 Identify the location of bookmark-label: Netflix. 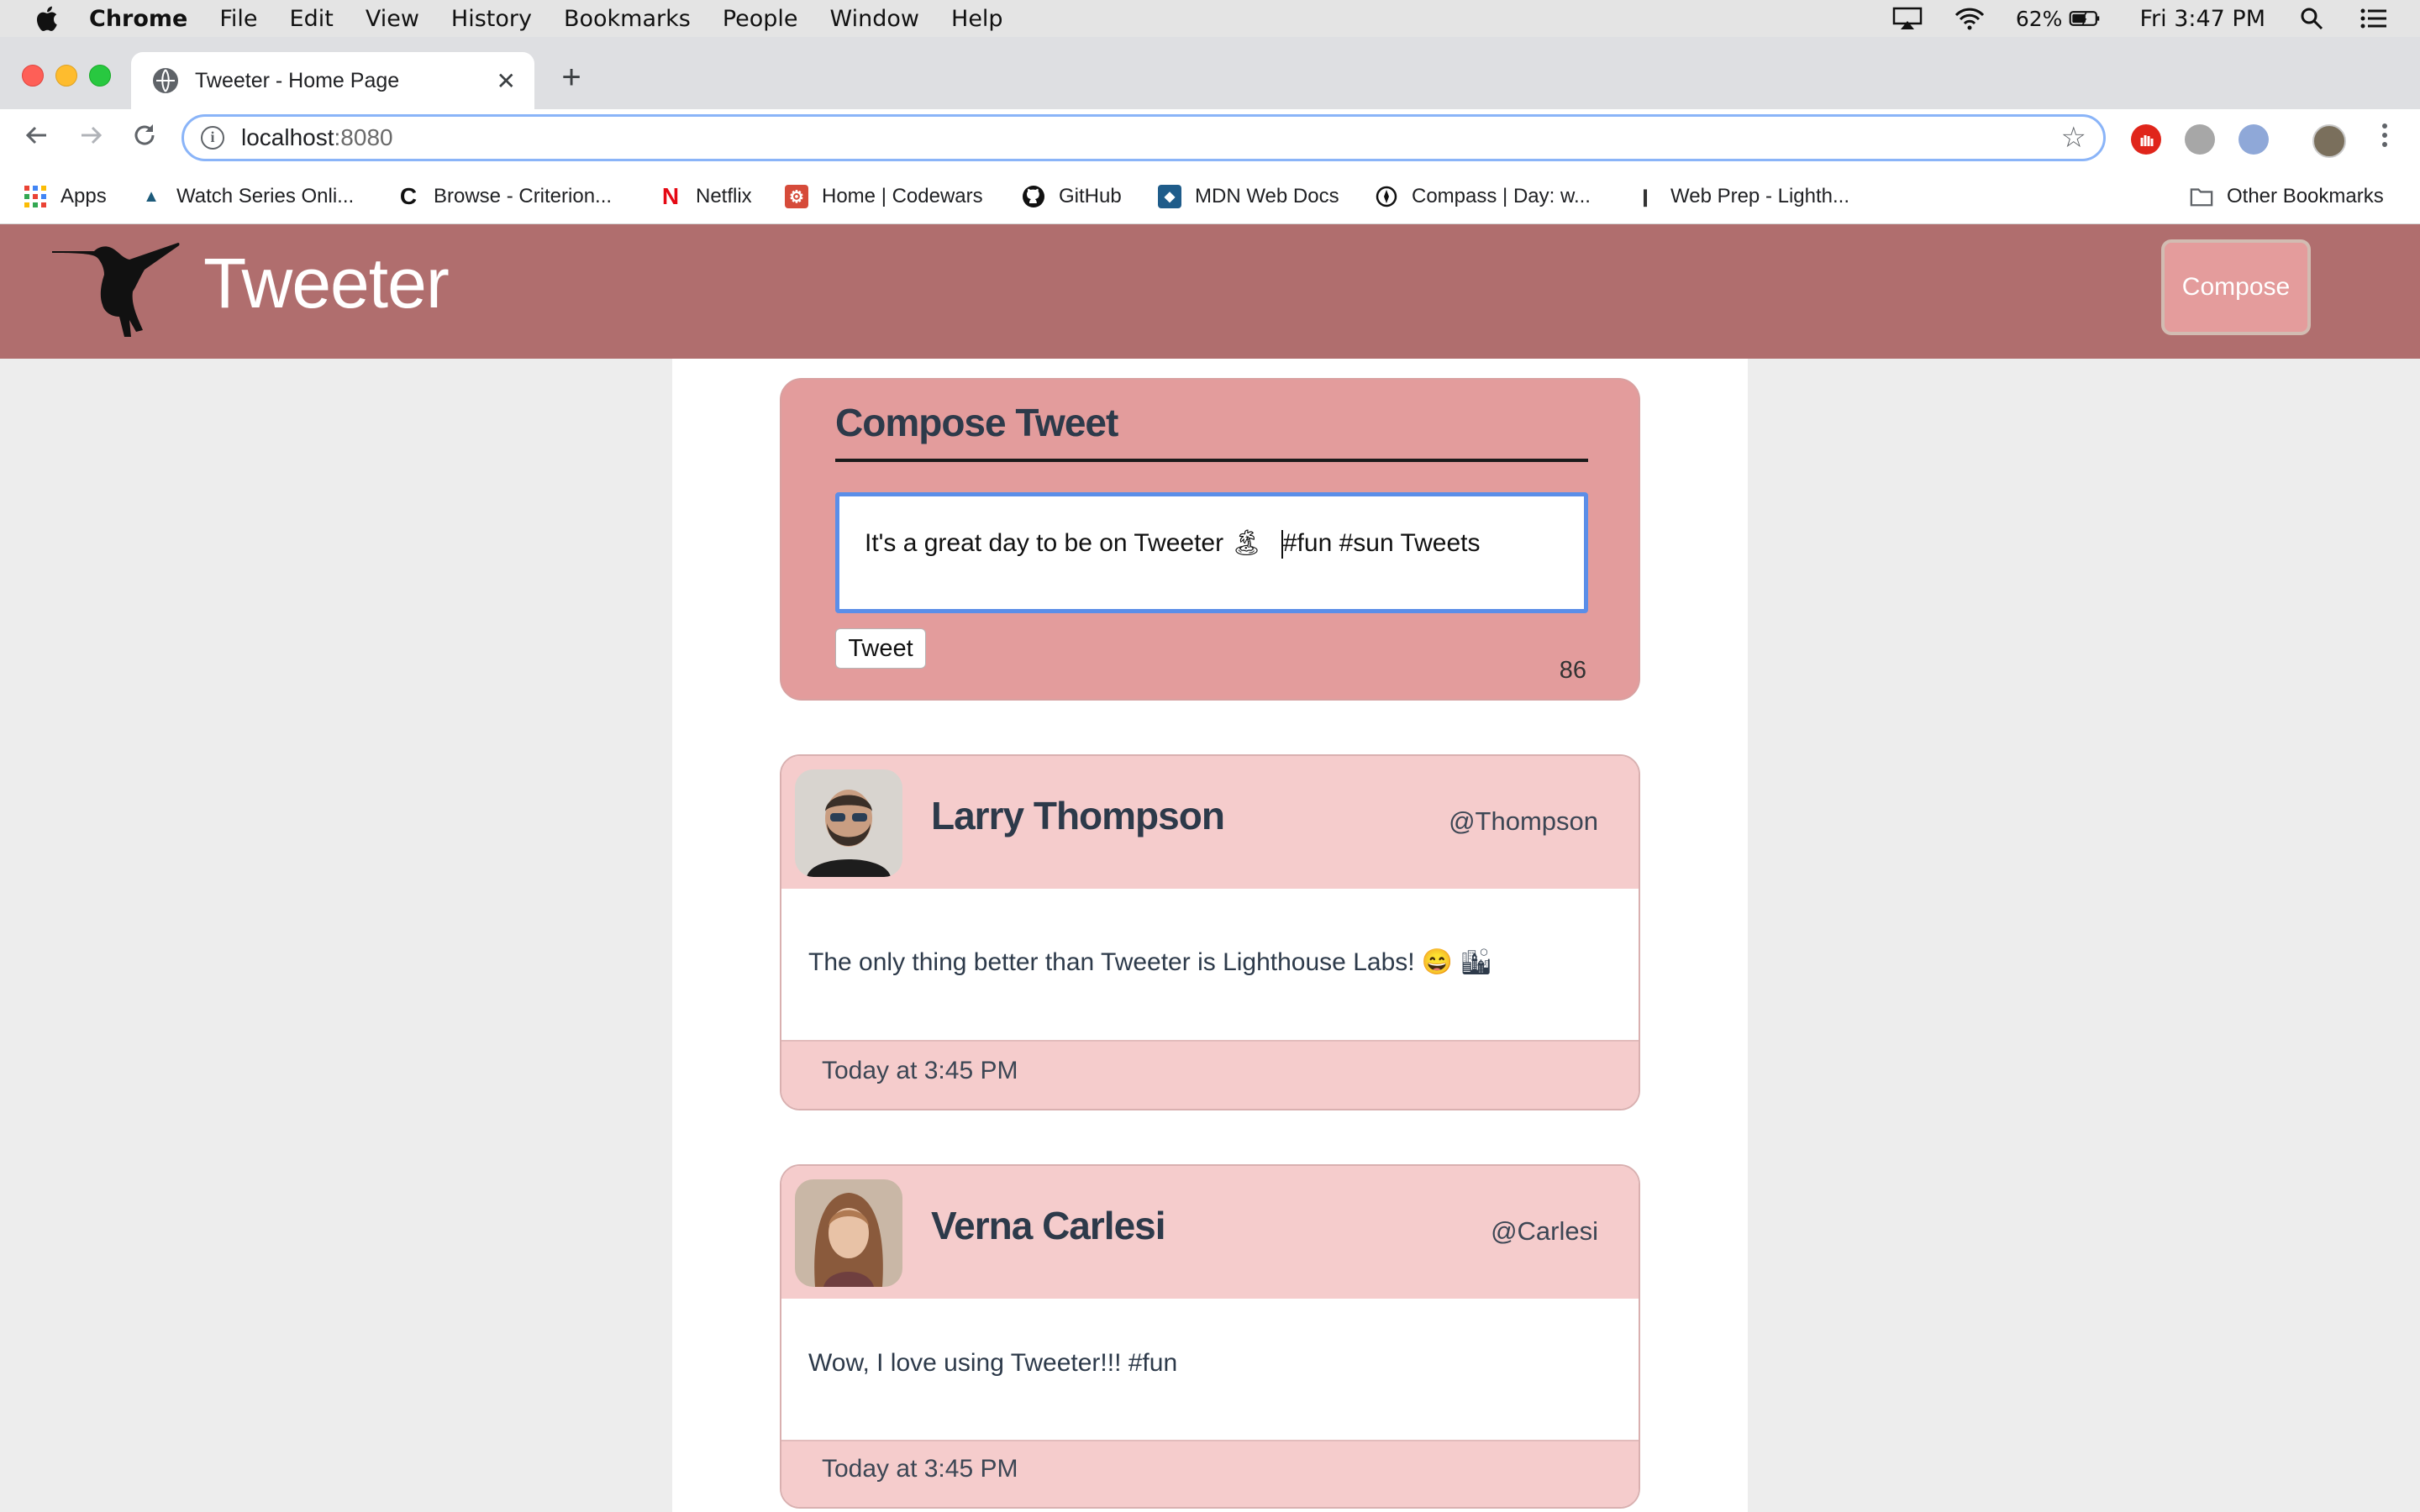
(724, 196).